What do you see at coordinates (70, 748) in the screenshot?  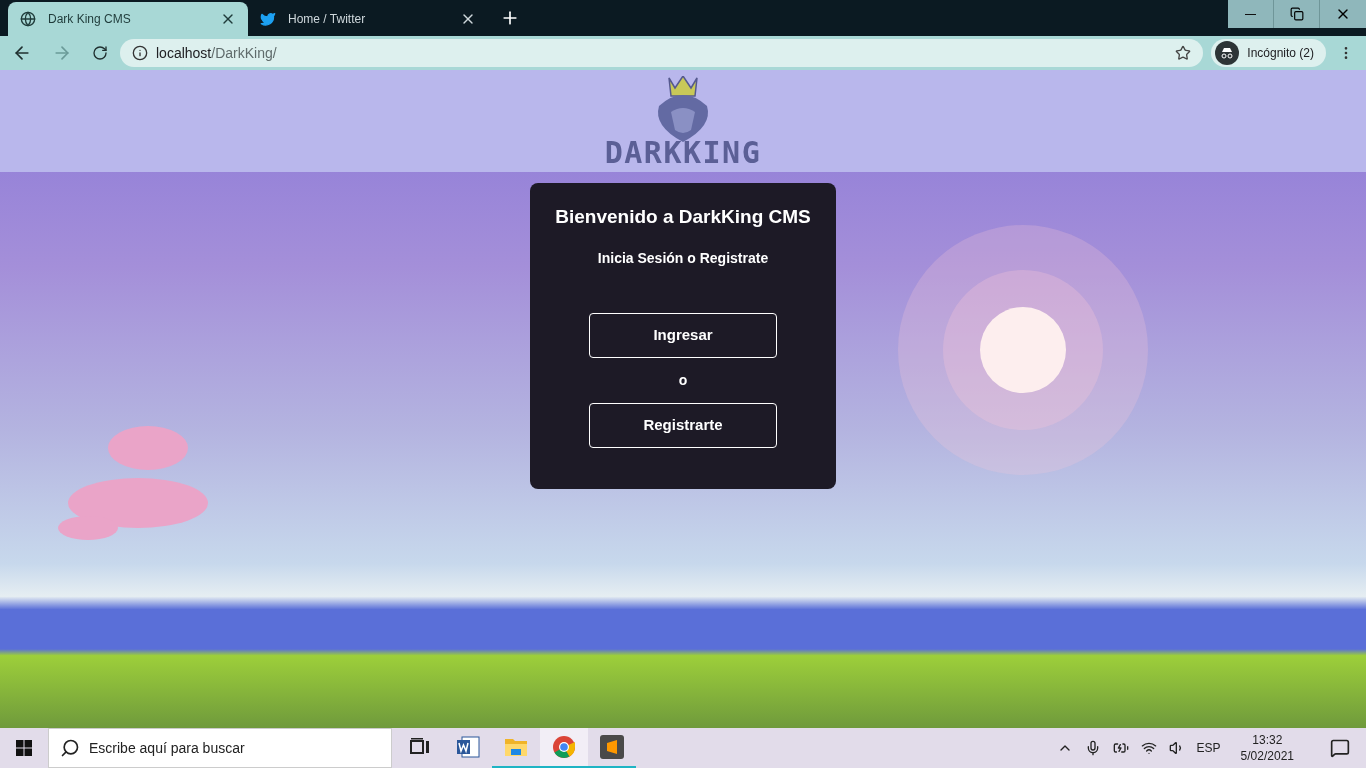 I see `search-icon` at bounding box center [70, 748].